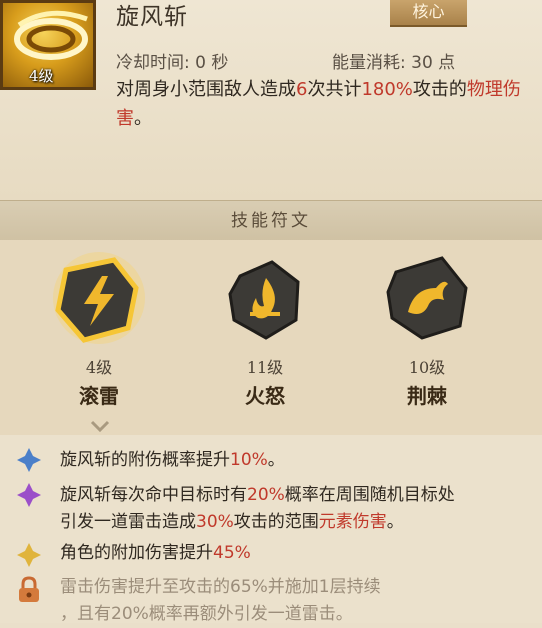  I want to click on rune-level: 4级, so click(99, 367).